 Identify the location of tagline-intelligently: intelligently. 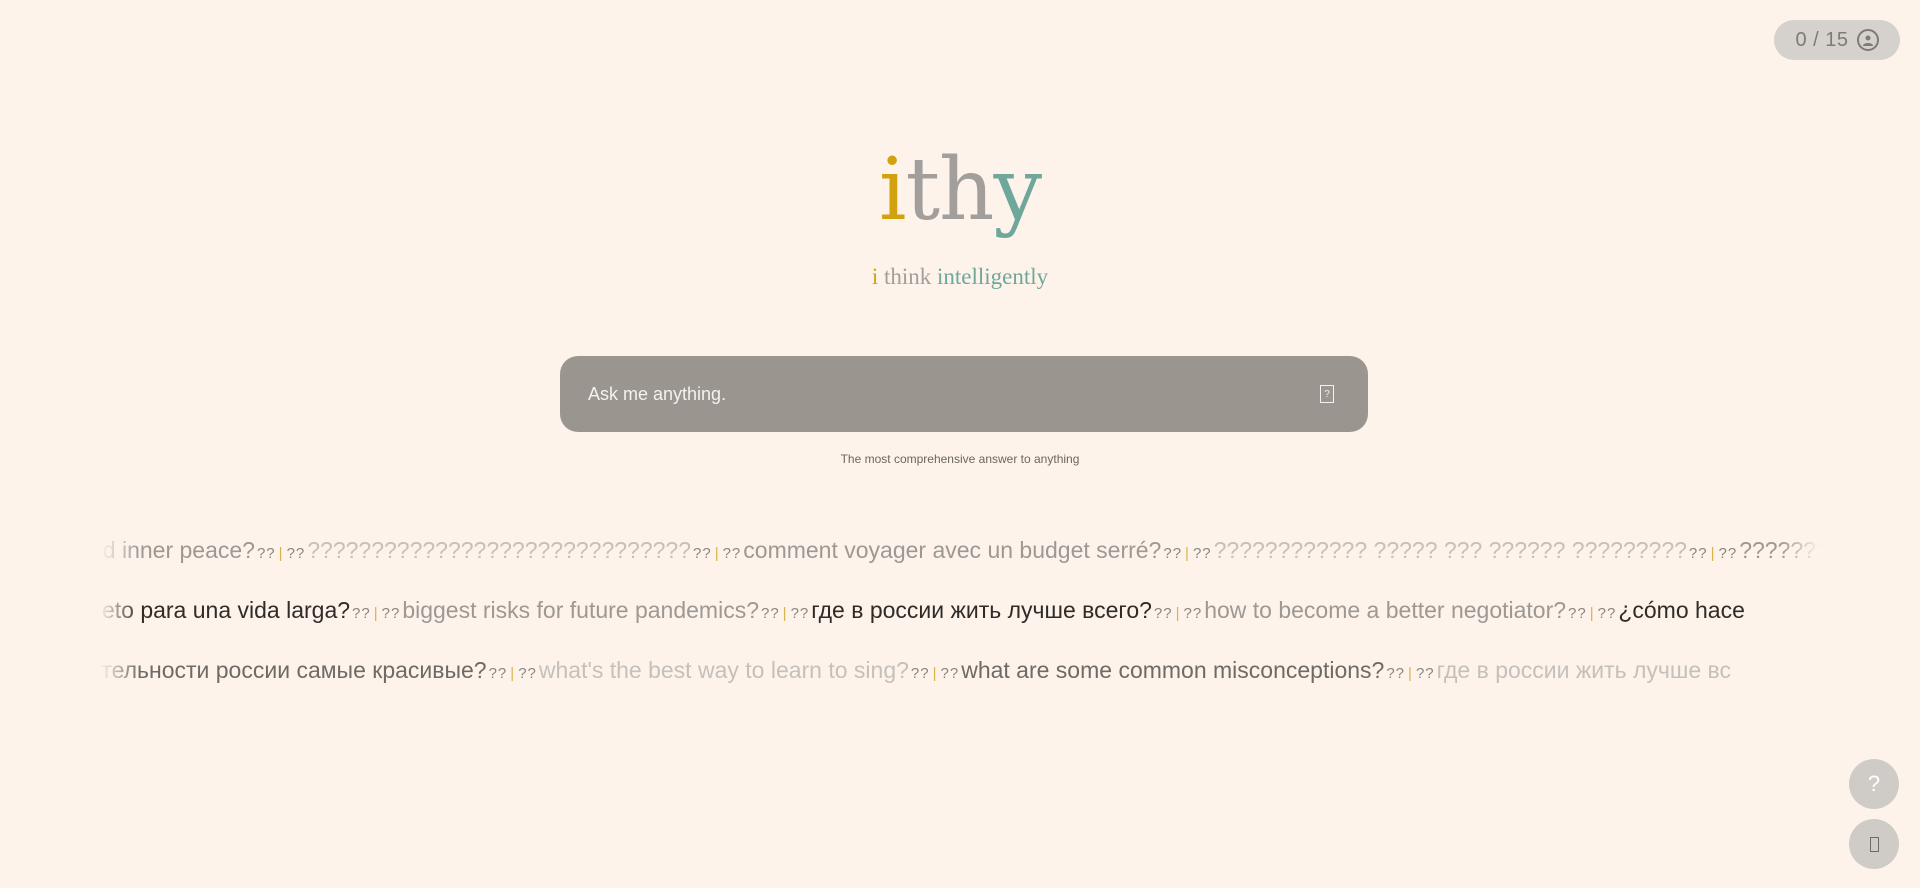
(993, 276).